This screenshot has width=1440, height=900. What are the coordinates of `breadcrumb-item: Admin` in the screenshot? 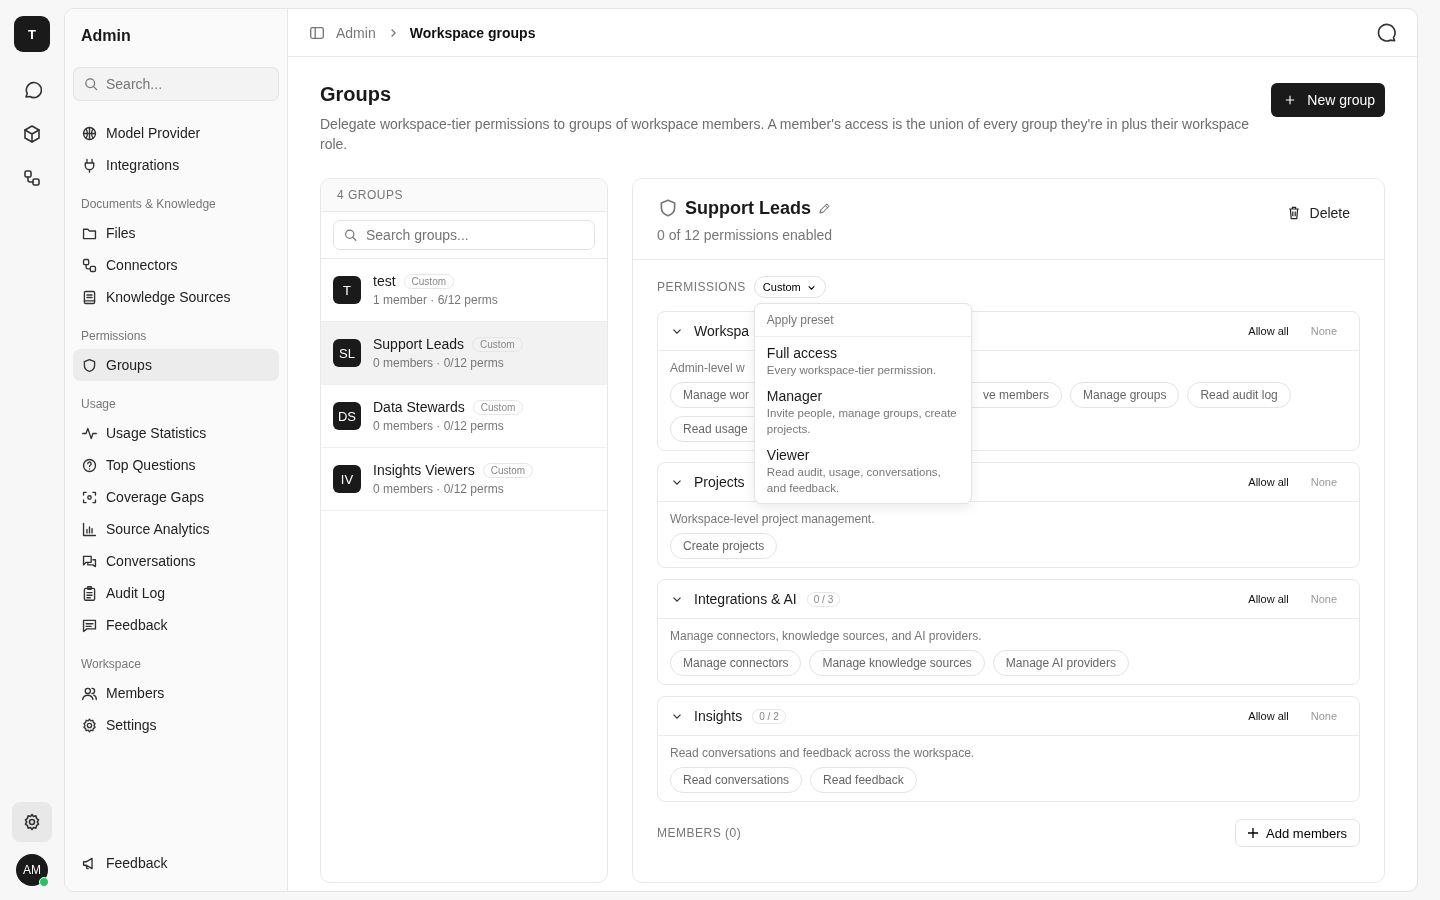 It's located at (356, 32).